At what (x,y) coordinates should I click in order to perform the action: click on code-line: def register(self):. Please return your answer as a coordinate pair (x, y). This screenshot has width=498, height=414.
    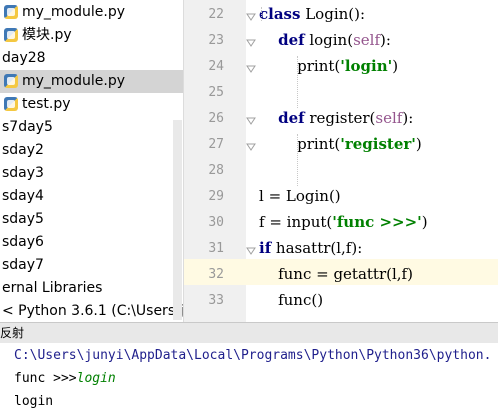
    Looking at the image, I should click on (336, 118).